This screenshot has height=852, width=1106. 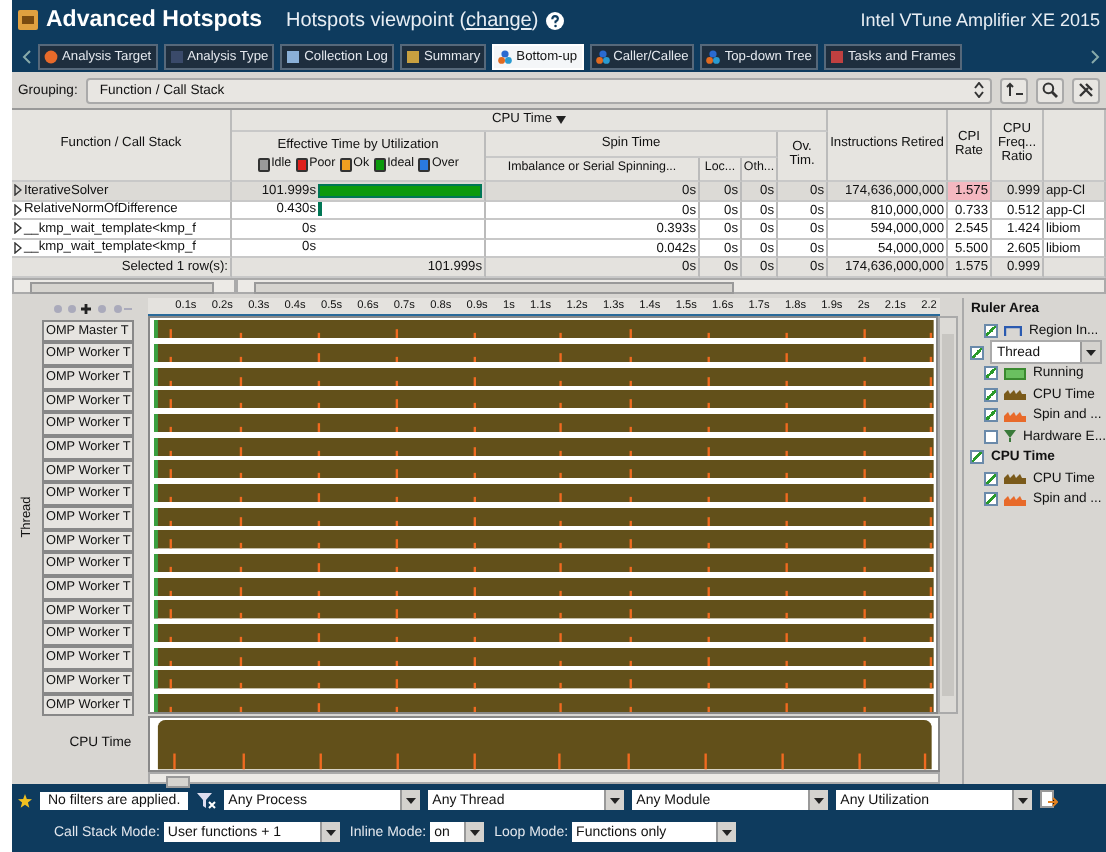 What do you see at coordinates (561, 120) in the screenshot?
I see `sort-down-icon` at bounding box center [561, 120].